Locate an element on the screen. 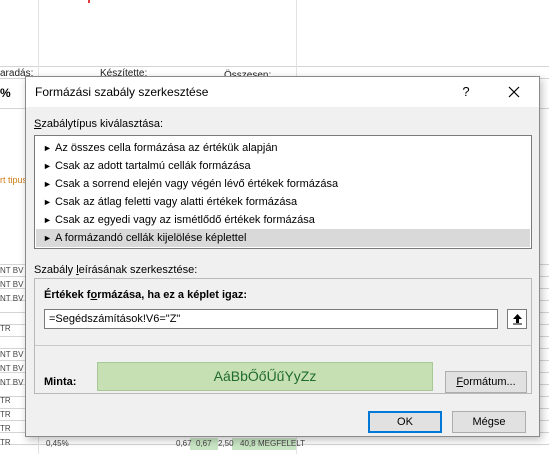 This screenshot has height=454, width=549. cancel-button: Mégse is located at coordinates (489, 422).